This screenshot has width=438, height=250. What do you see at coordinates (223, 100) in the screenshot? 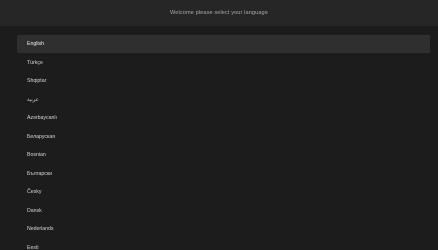
I see `language-item-arabic: عربية` at bounding box center [223, 100].